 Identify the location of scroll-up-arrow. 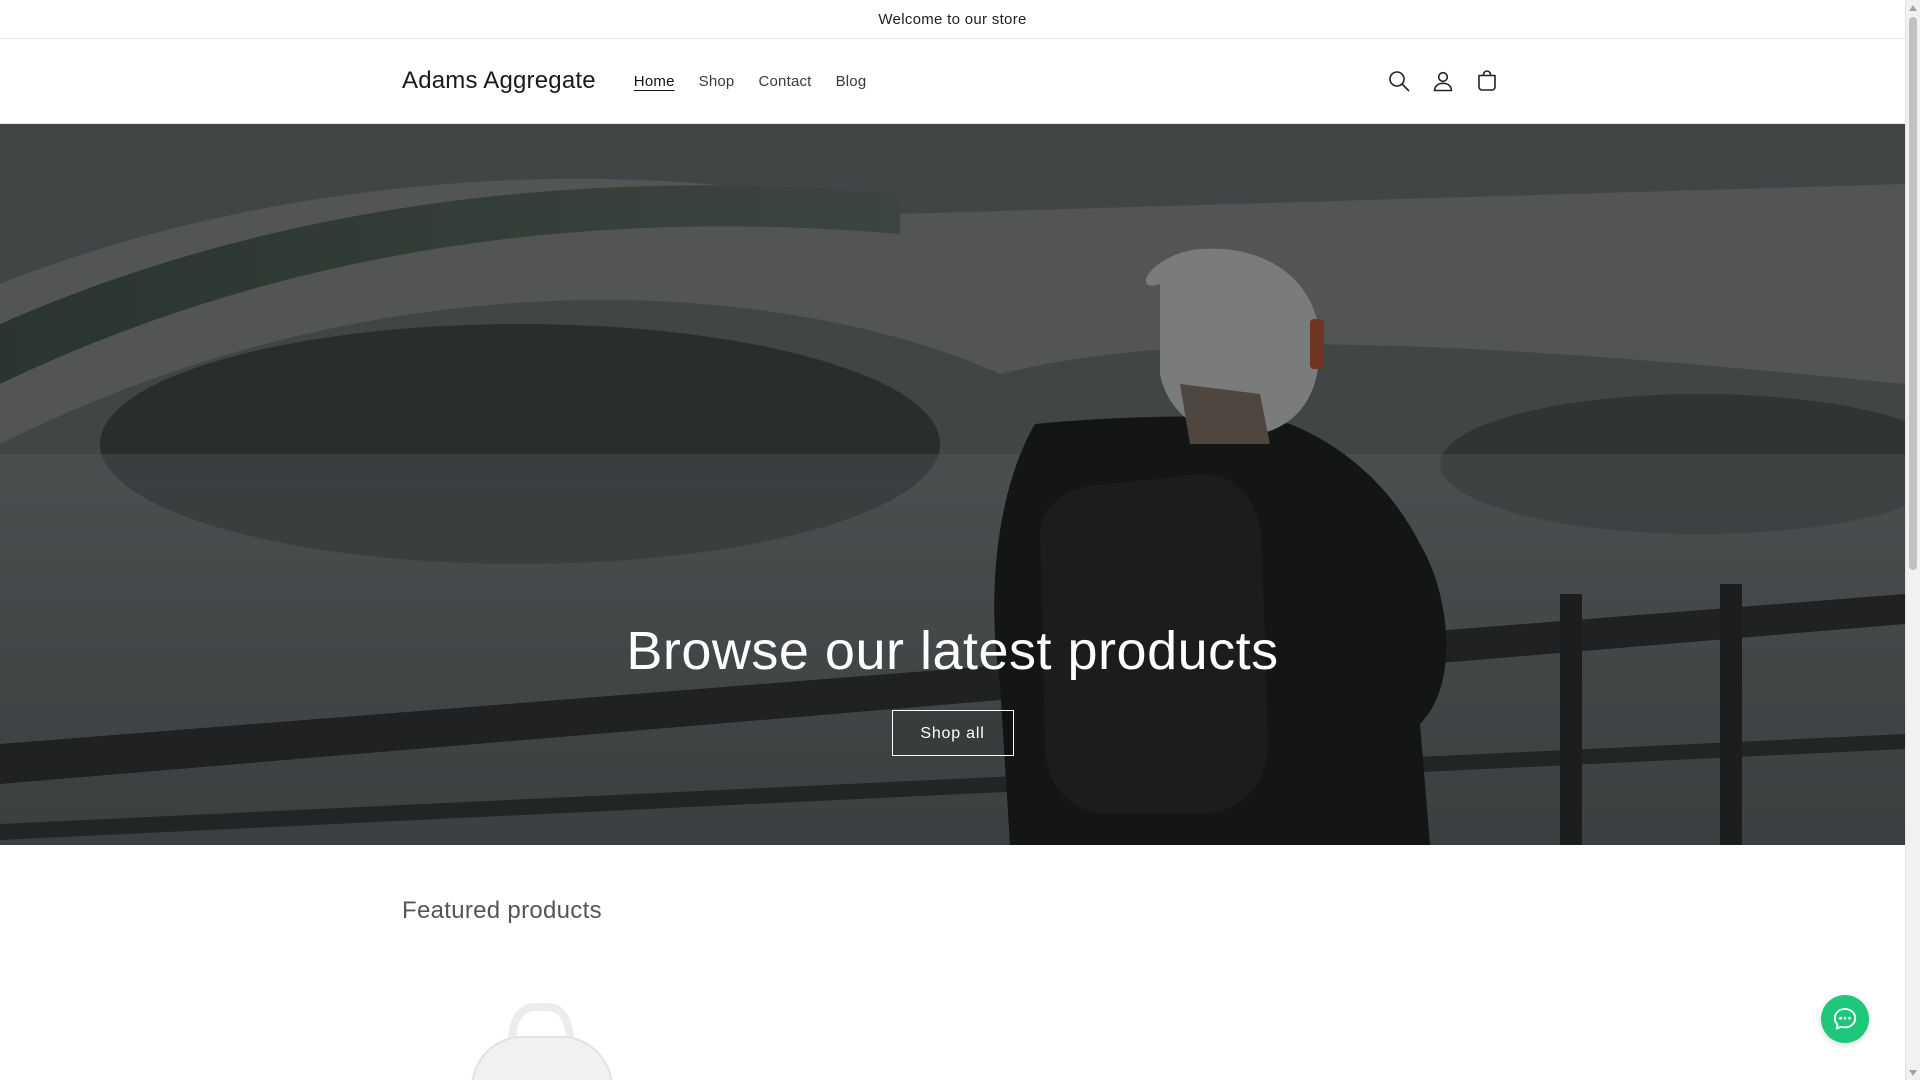
(1913, 7).